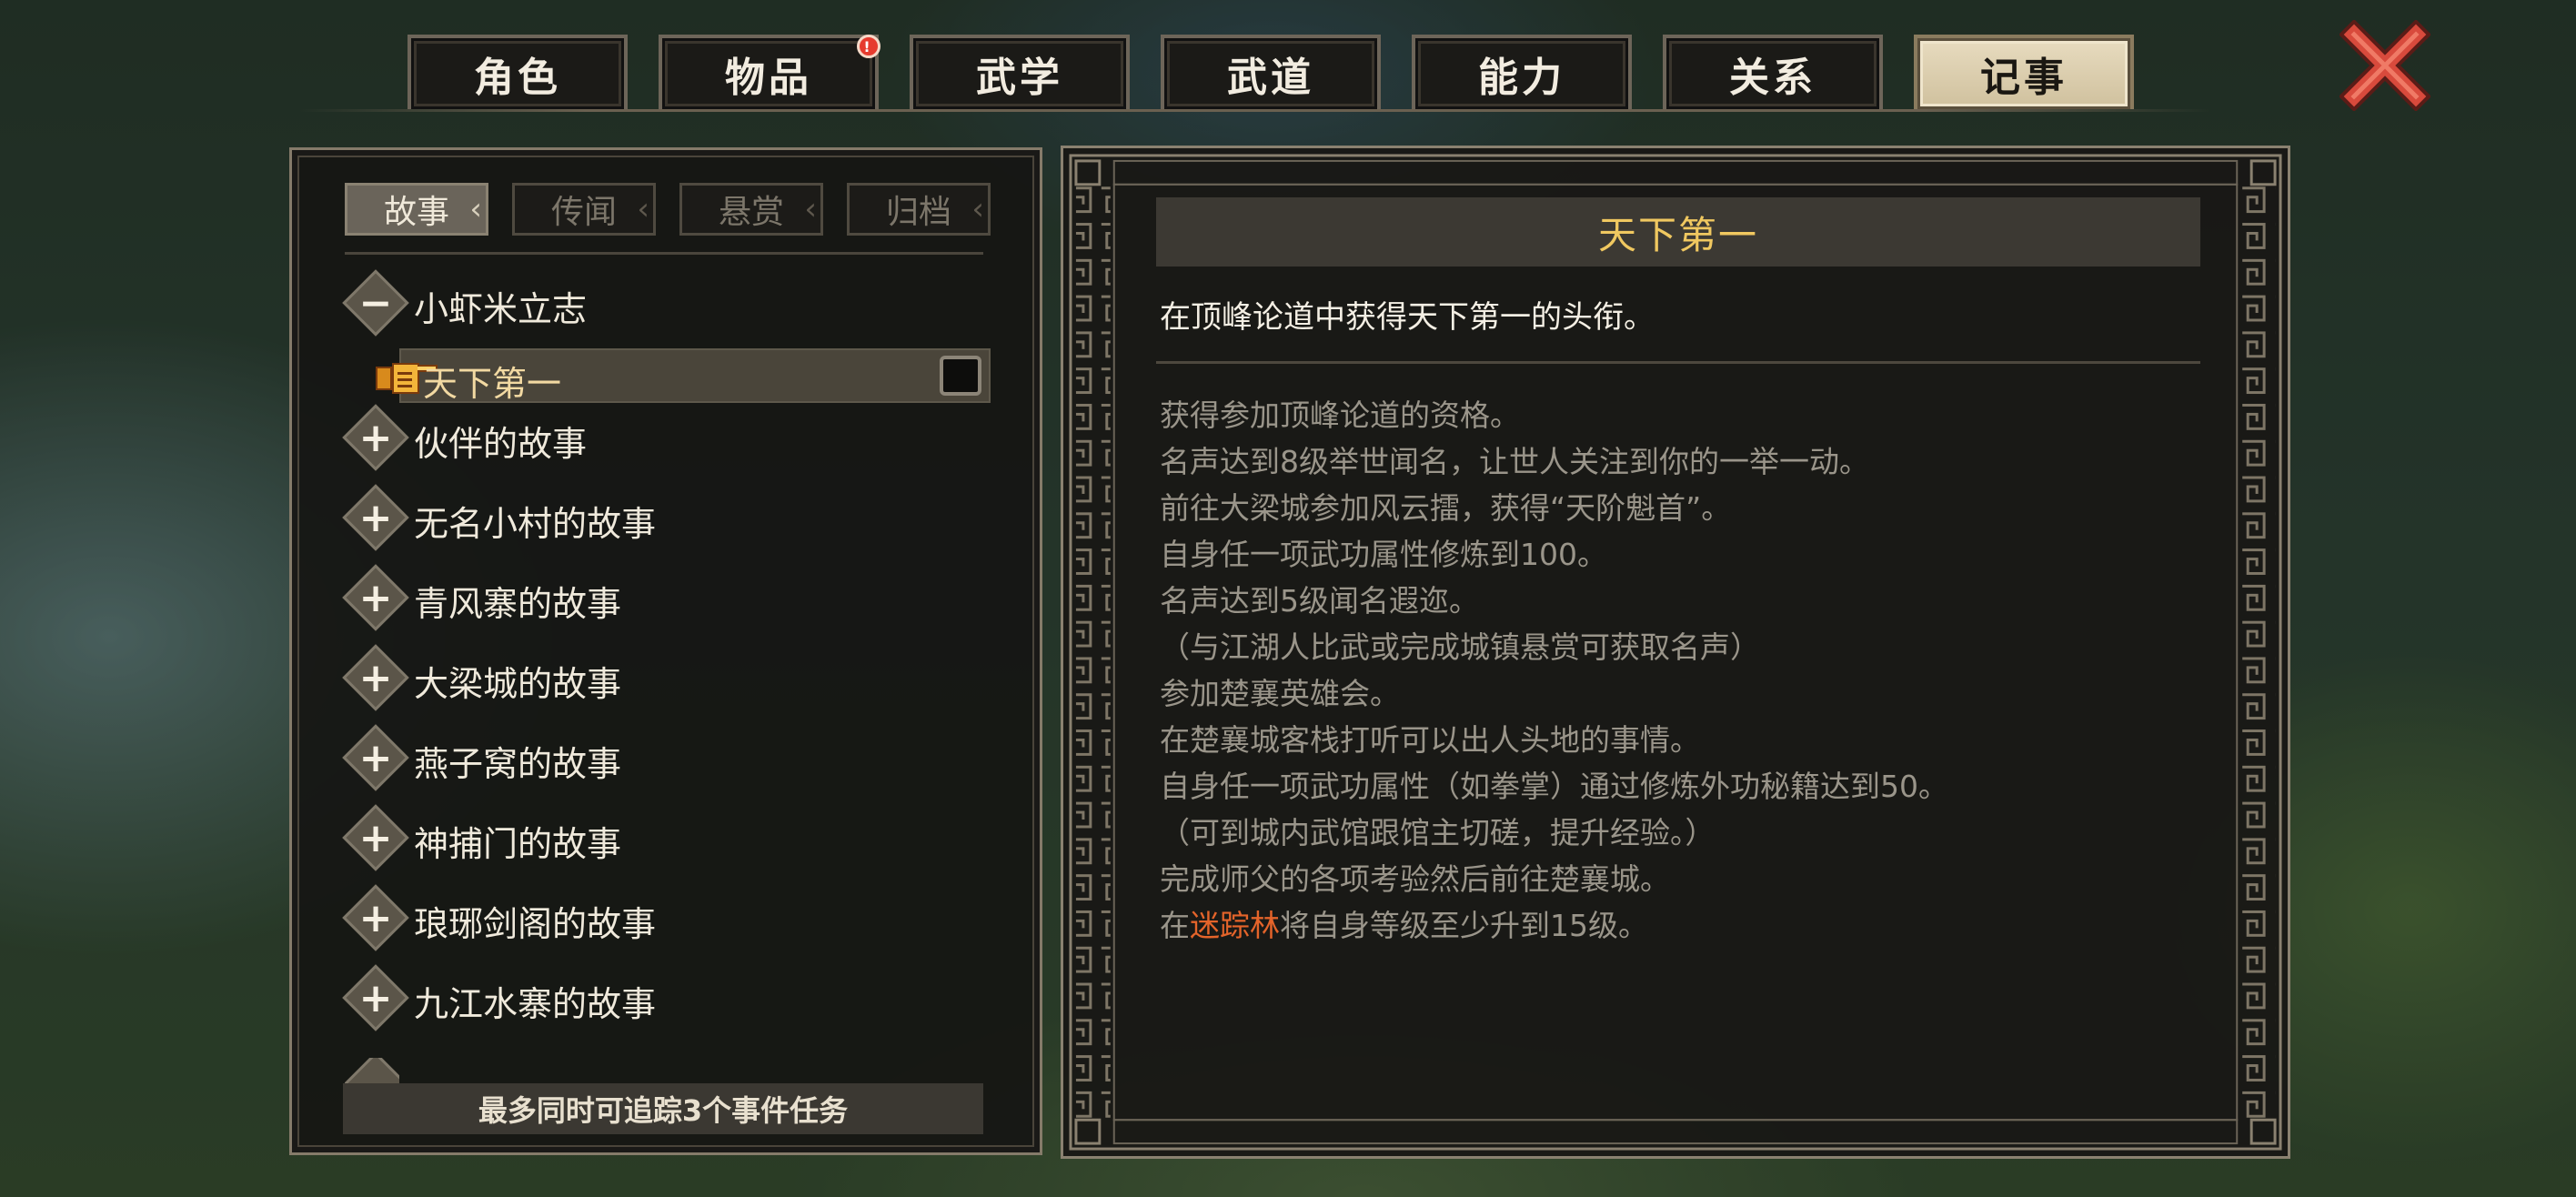 The image size is (2576, 1197). Describe the element at coordinates (1280, 693) in the screenshot. I see `condition-line: 参加楚襄英雄会。` at that location.